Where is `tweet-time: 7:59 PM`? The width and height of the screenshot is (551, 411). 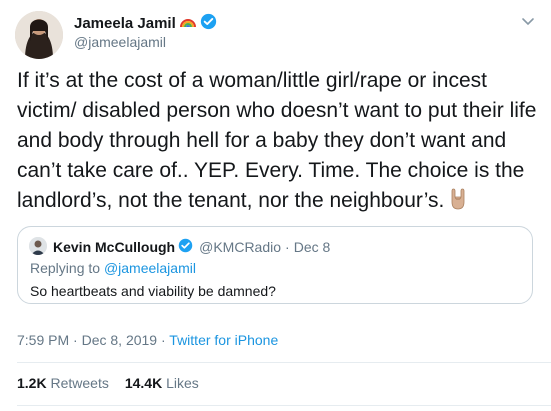
tweet-time: 7:59 PM is located at coordinates (43, 340).